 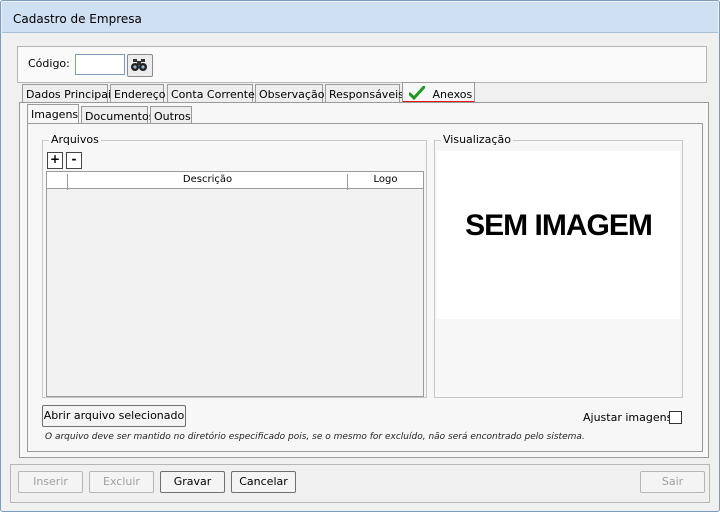 I want to click on add-file-button: +, so click(x=55, y=160).